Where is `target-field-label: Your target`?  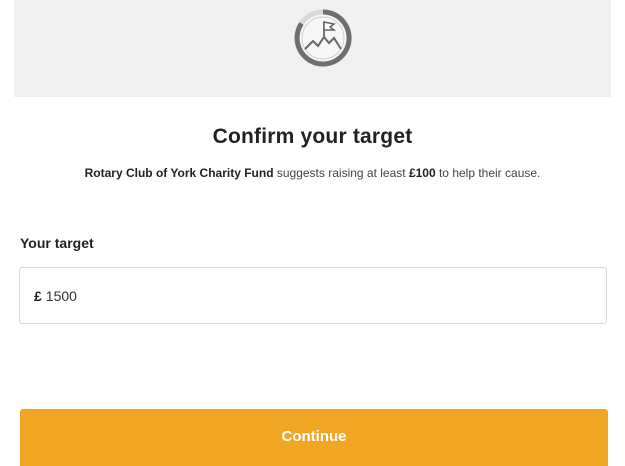
target-field-label: Your target is located at coordinates (57, 243).